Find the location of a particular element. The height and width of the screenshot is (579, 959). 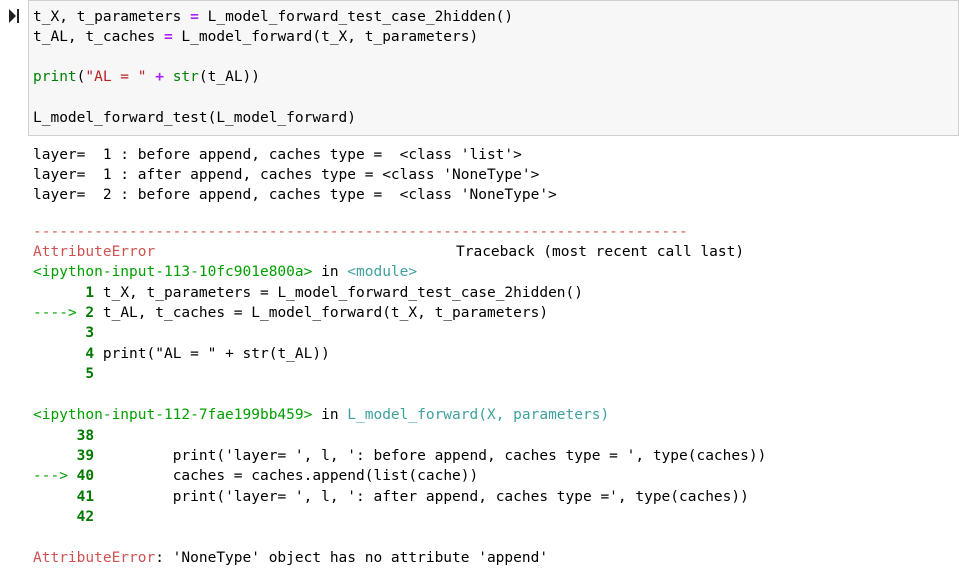

code-builtin: str is located at coordinates (185, 77).